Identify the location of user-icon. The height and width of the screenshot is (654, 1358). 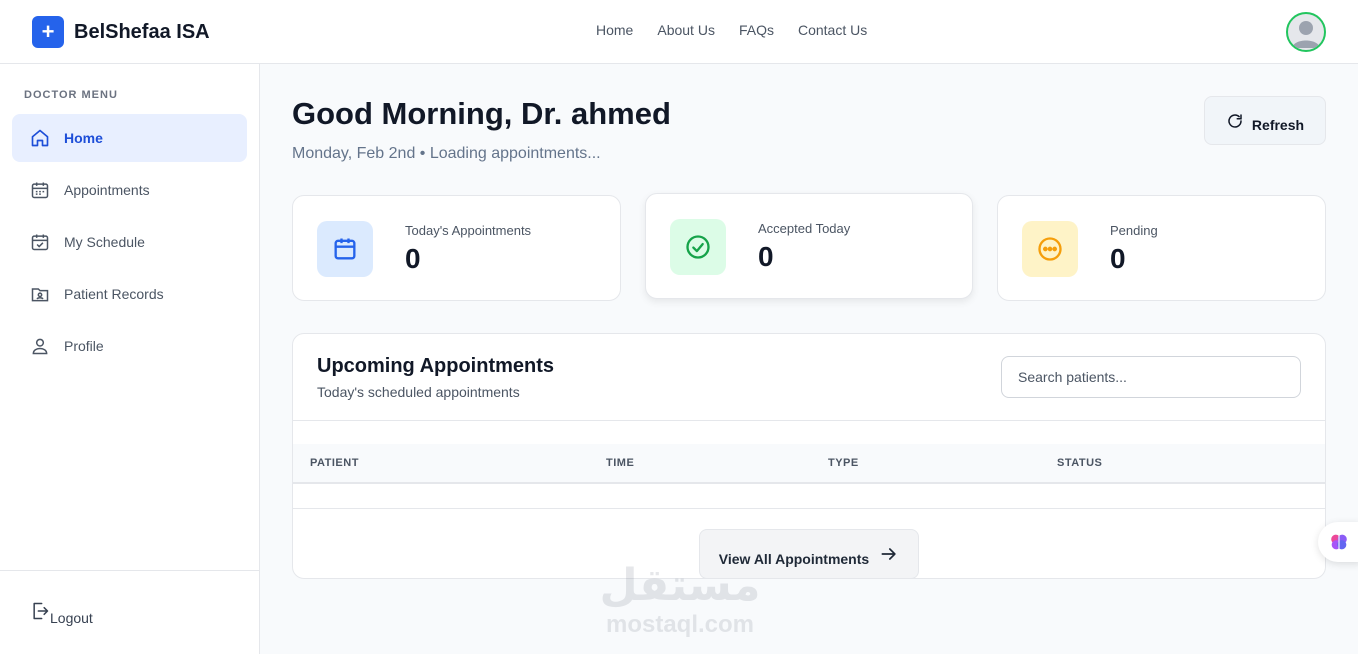
(40, 346).